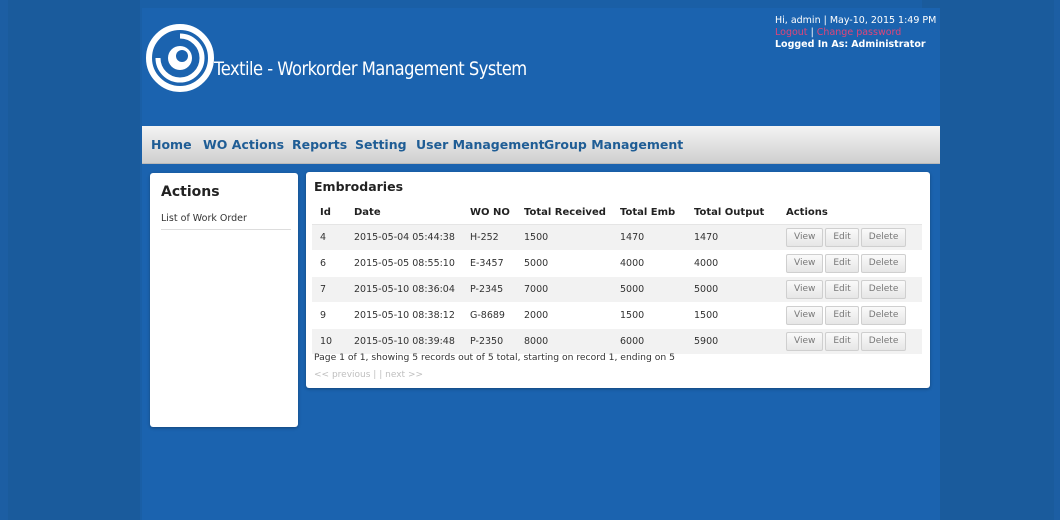  What do you see at coordinates (489, 263) in the screenshot?
I see `cell-wo-no: E-3457` at bounding box center [489, 263].